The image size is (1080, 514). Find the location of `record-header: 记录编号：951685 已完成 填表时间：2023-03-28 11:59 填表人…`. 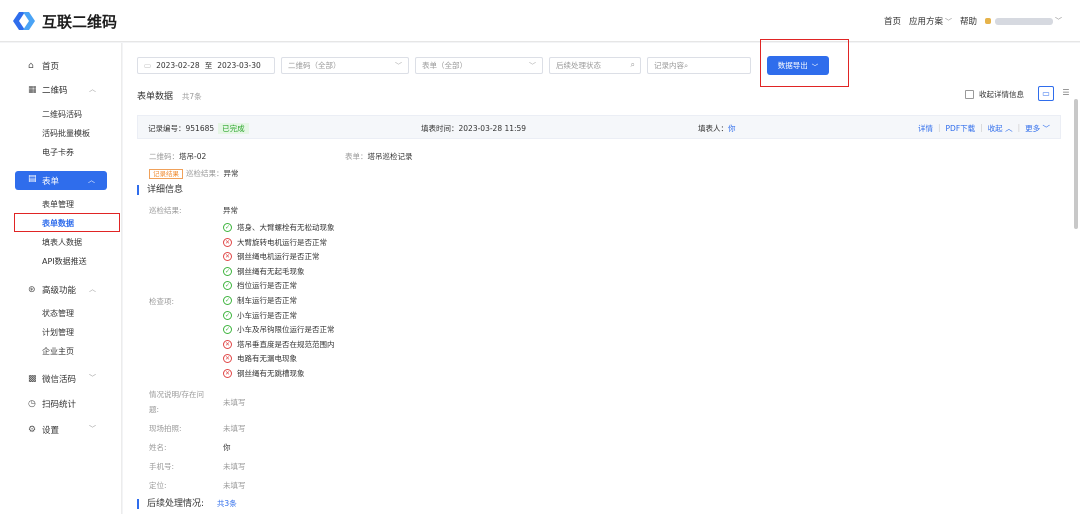

record-header: 记录编号：951685 已完成 填表时间：2023-03-28 11:59 填表人… is located at coordinates (599, 127).